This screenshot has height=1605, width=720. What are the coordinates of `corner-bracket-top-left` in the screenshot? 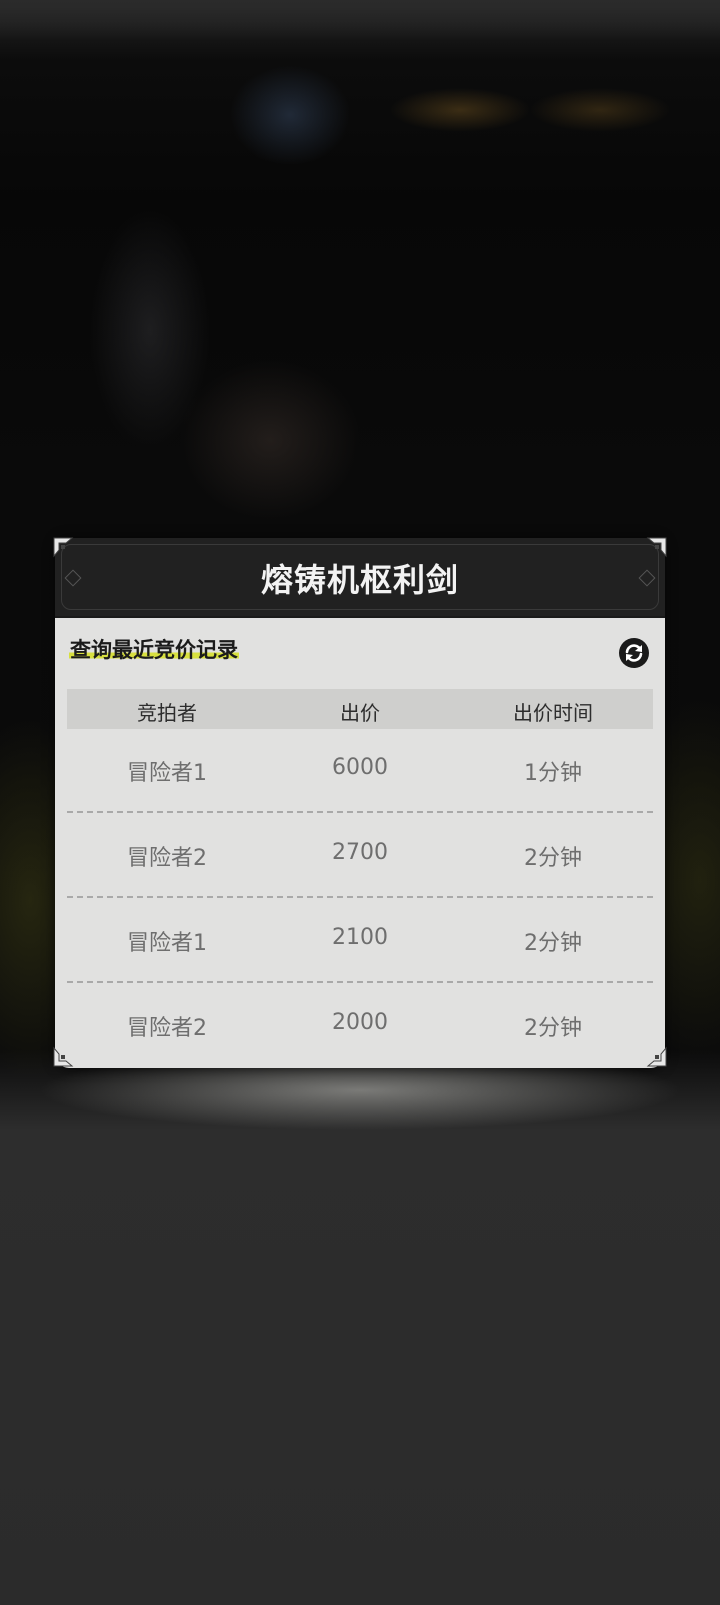 It's located at (63, 547).